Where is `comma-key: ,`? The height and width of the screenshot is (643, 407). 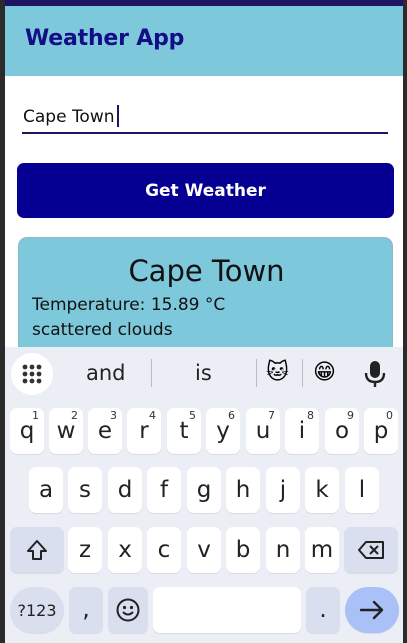 comma-key: , is located at coordinates (86, 610).